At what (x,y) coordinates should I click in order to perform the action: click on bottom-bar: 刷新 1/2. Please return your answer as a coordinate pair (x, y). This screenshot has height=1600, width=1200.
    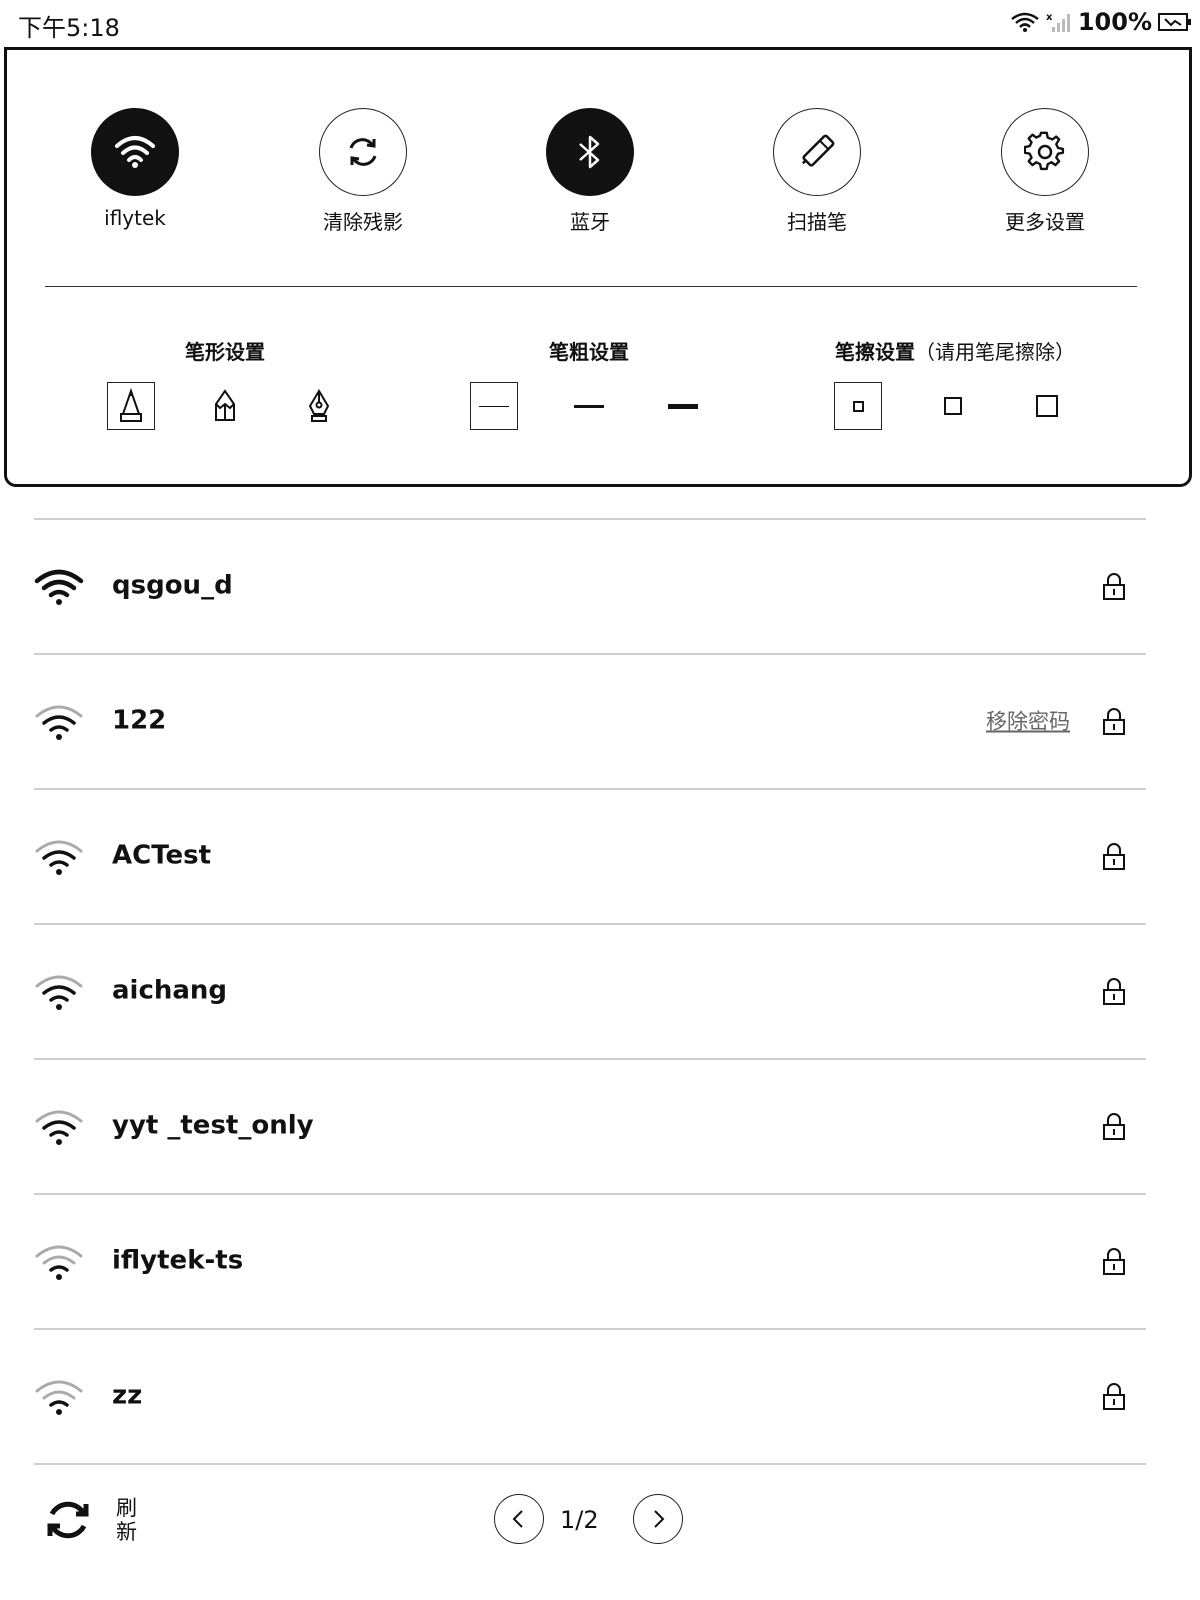
    Looking at the image, I should click on (600, 1540).